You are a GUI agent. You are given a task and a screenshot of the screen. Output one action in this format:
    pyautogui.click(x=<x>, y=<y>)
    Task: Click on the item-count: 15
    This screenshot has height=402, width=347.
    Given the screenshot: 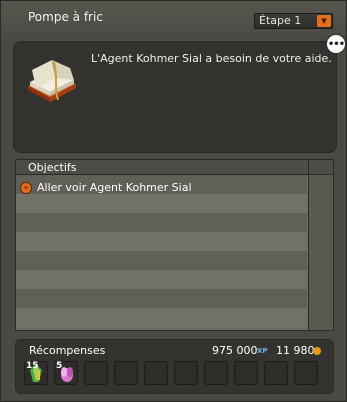 What is the action you would take?
    pyautogui.click(x=32, y=366)
    